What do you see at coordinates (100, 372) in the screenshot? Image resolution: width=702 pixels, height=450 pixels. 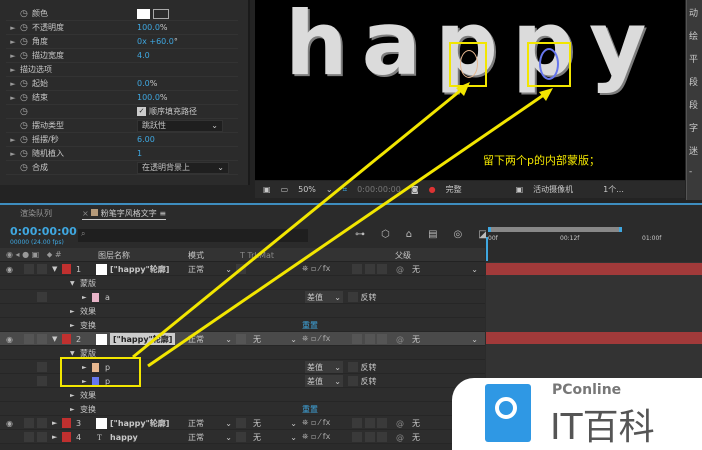 I see `highlight-box` at bounding box center [100, 372].